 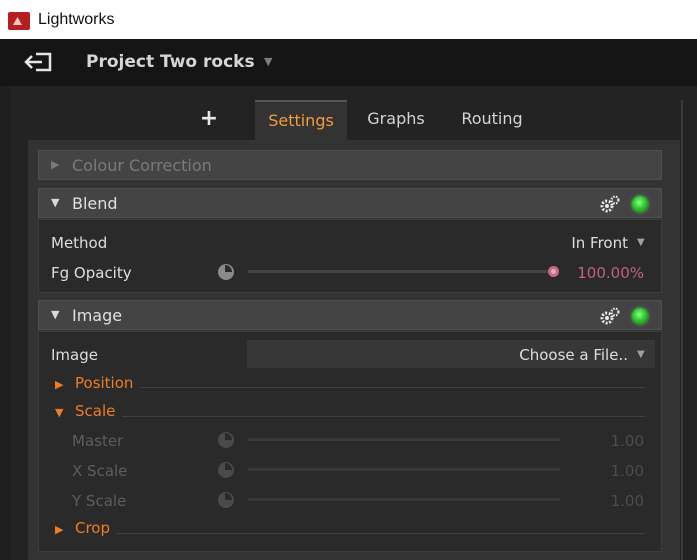 I want to click on tab-graphs: Graphs, so click(x=396, y=120).